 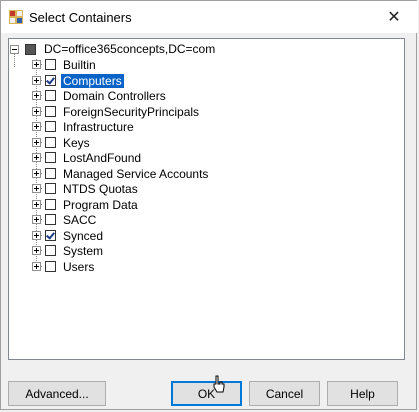 What do you see at coordinates (92, 81) in the screenshot?
I see `tree-item-label: Computers` at bounding box center [92, 81].